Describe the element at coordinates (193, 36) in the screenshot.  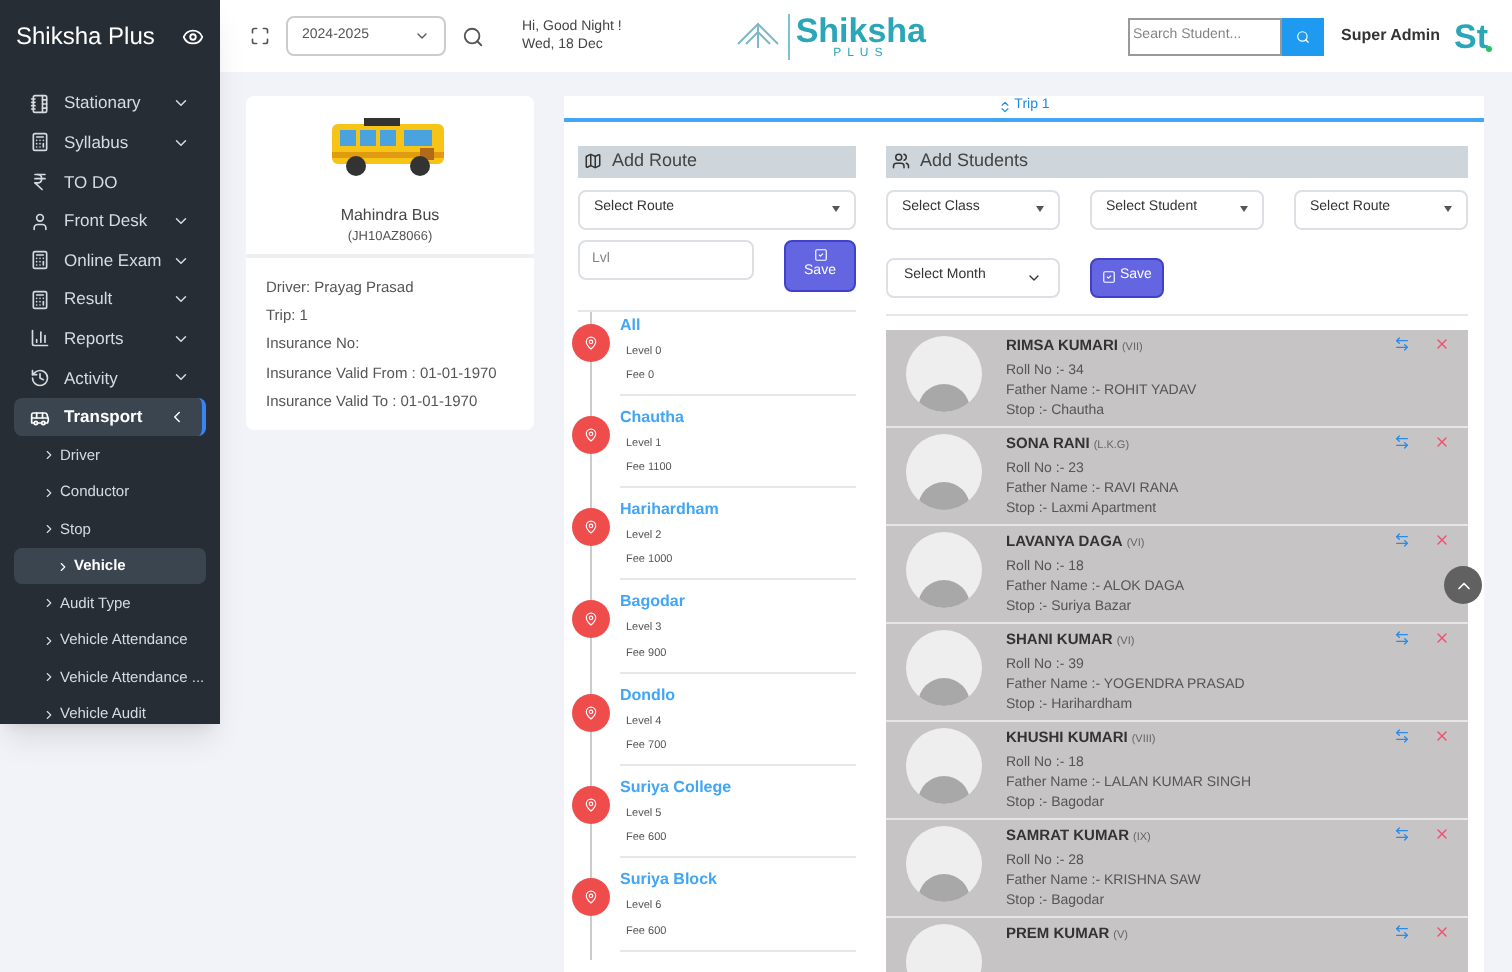
I see `eye-icon` at that location.